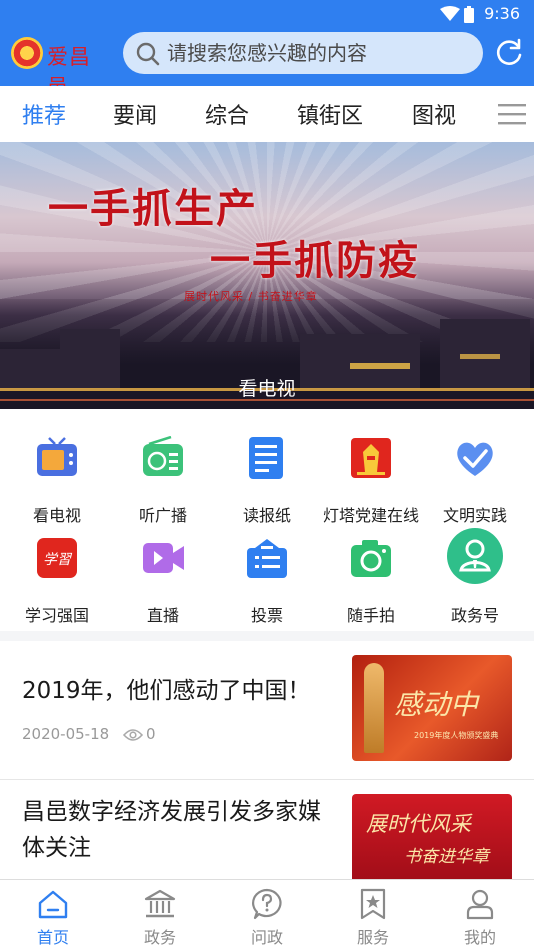 This screenshot has width=534, height=949. What do you see at coordinates (61, 68) in the screenshot?
I see `app-logo: 爱昌邑` at bounding box center [61, 68].